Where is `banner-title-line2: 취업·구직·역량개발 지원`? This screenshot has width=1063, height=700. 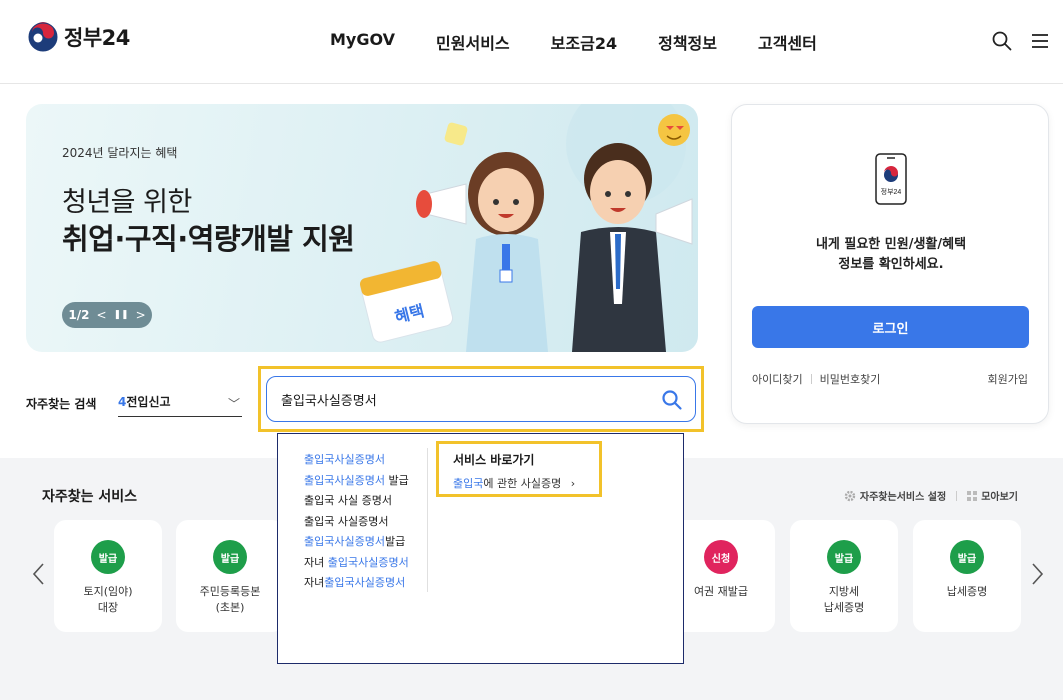
banner-title-line2: 취업·구직·역량개발 지원 is located at coordinates (208, 239).